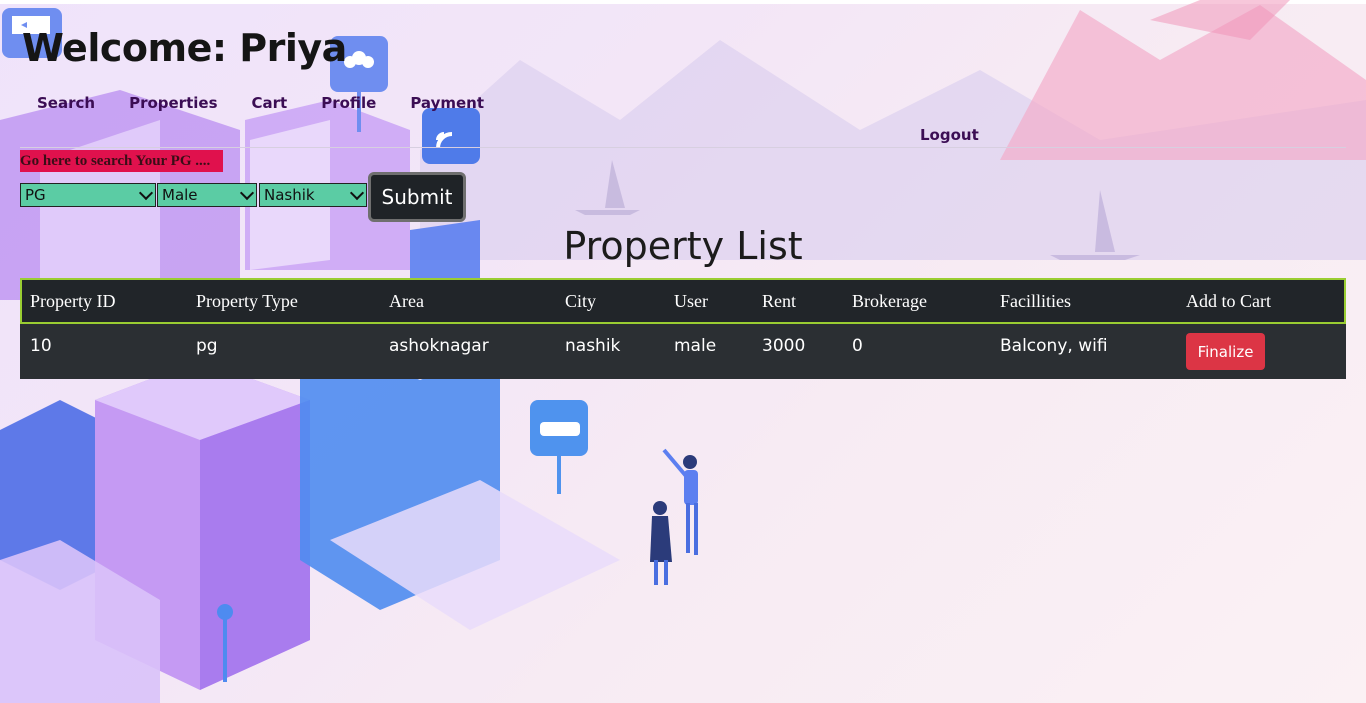 The width and height of the screenshot is (1366, 703). I want to click on property-list-title: Property List, so click(683, 246).